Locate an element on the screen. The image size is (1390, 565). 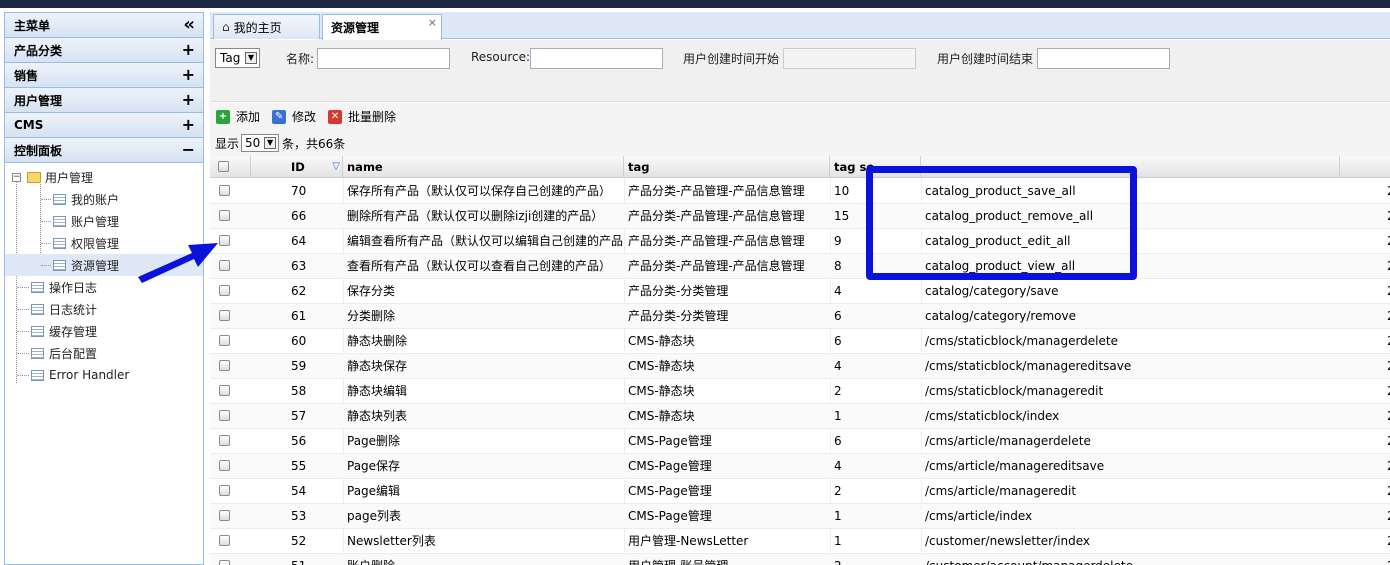
collapse-icon: « is located at coordinates (189, 25).